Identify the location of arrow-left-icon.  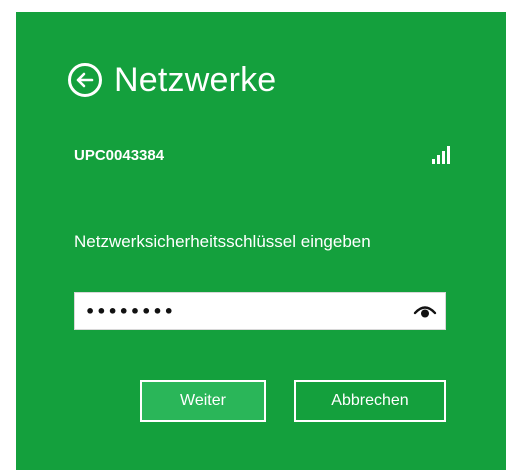
(85, 80).